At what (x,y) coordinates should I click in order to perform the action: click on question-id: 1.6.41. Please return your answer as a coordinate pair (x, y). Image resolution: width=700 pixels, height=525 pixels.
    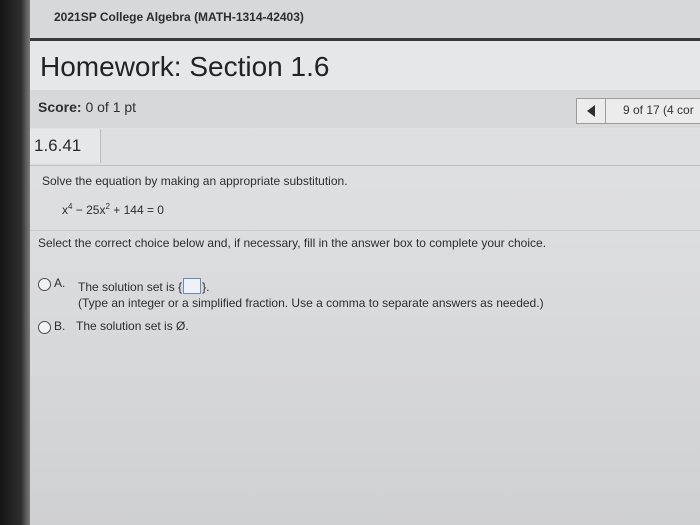
    Looking at the image, I should click on (65, 146).